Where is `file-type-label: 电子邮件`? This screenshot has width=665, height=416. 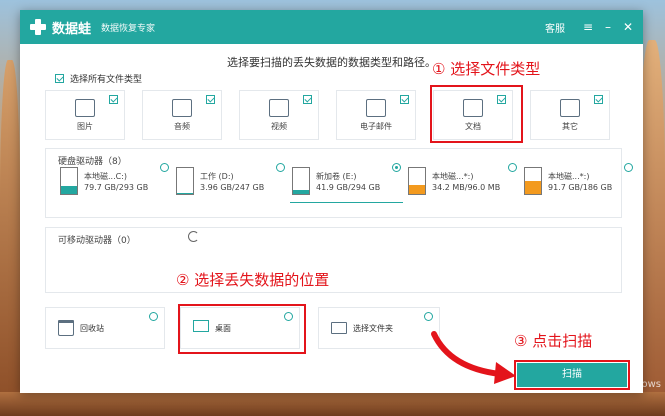
file-type-label: 电子邮件 is located at coordinates (376, 126).